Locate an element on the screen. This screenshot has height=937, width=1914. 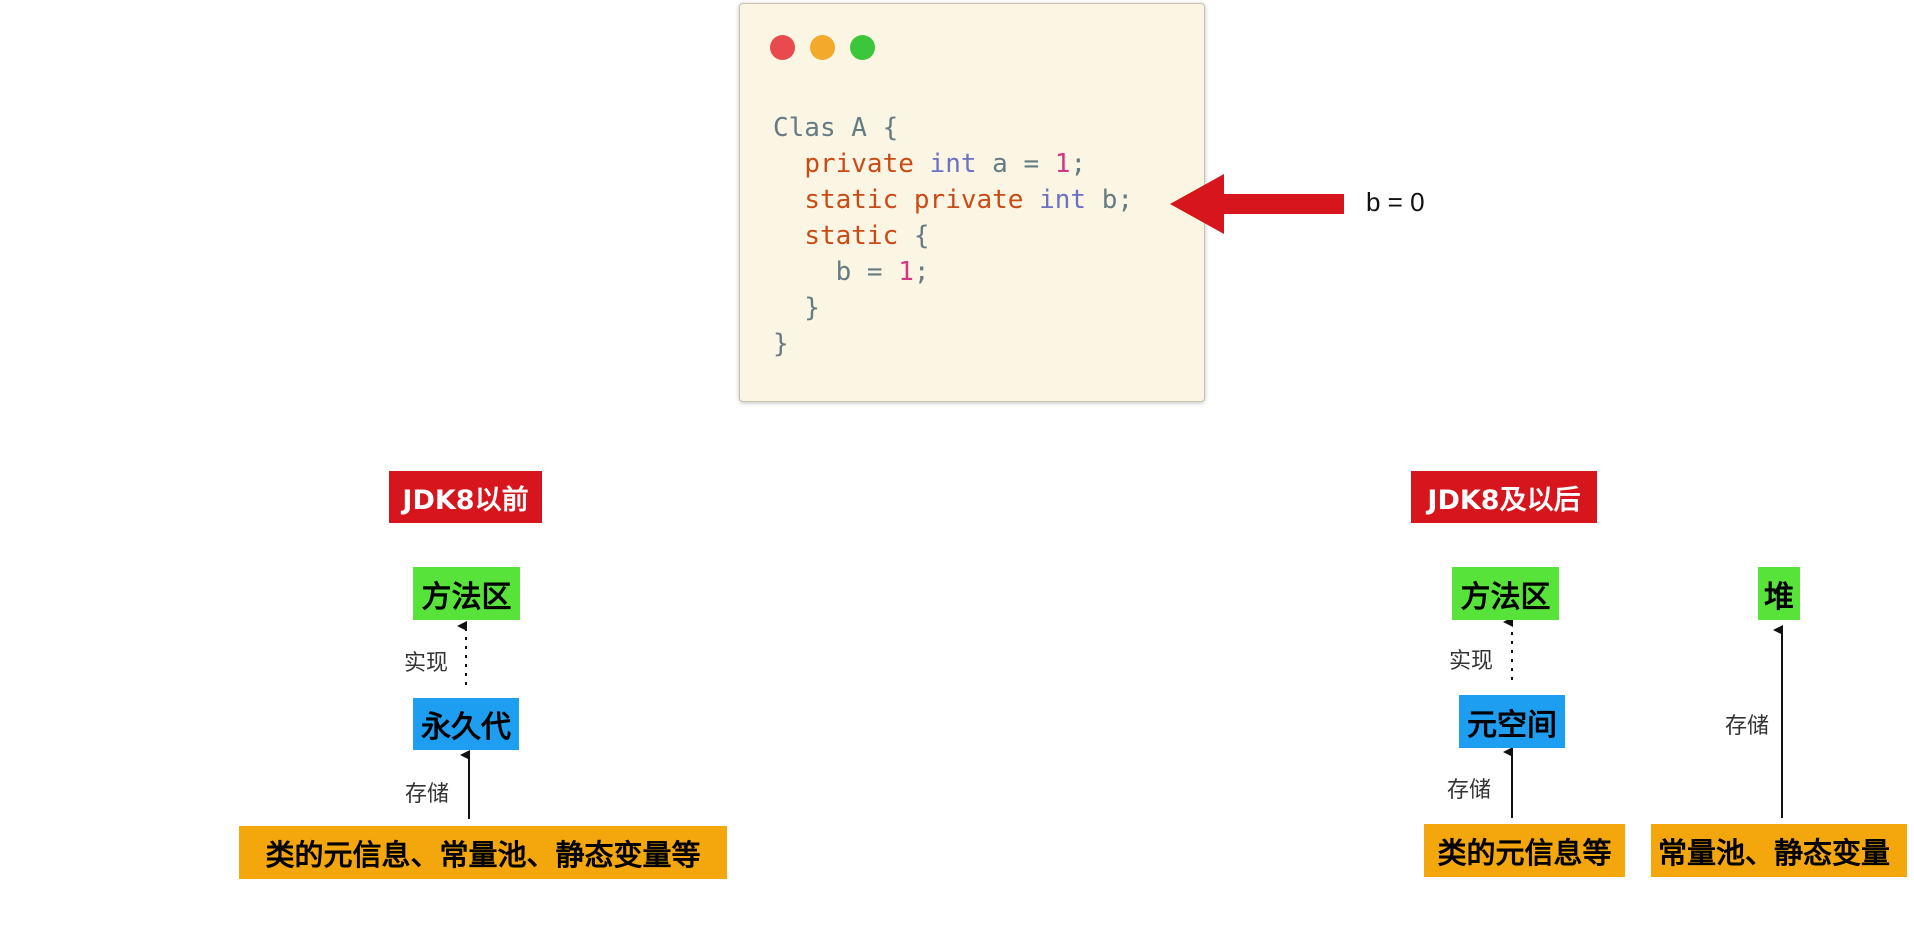
maximize-window-icon is located at coordinates (862, 47).